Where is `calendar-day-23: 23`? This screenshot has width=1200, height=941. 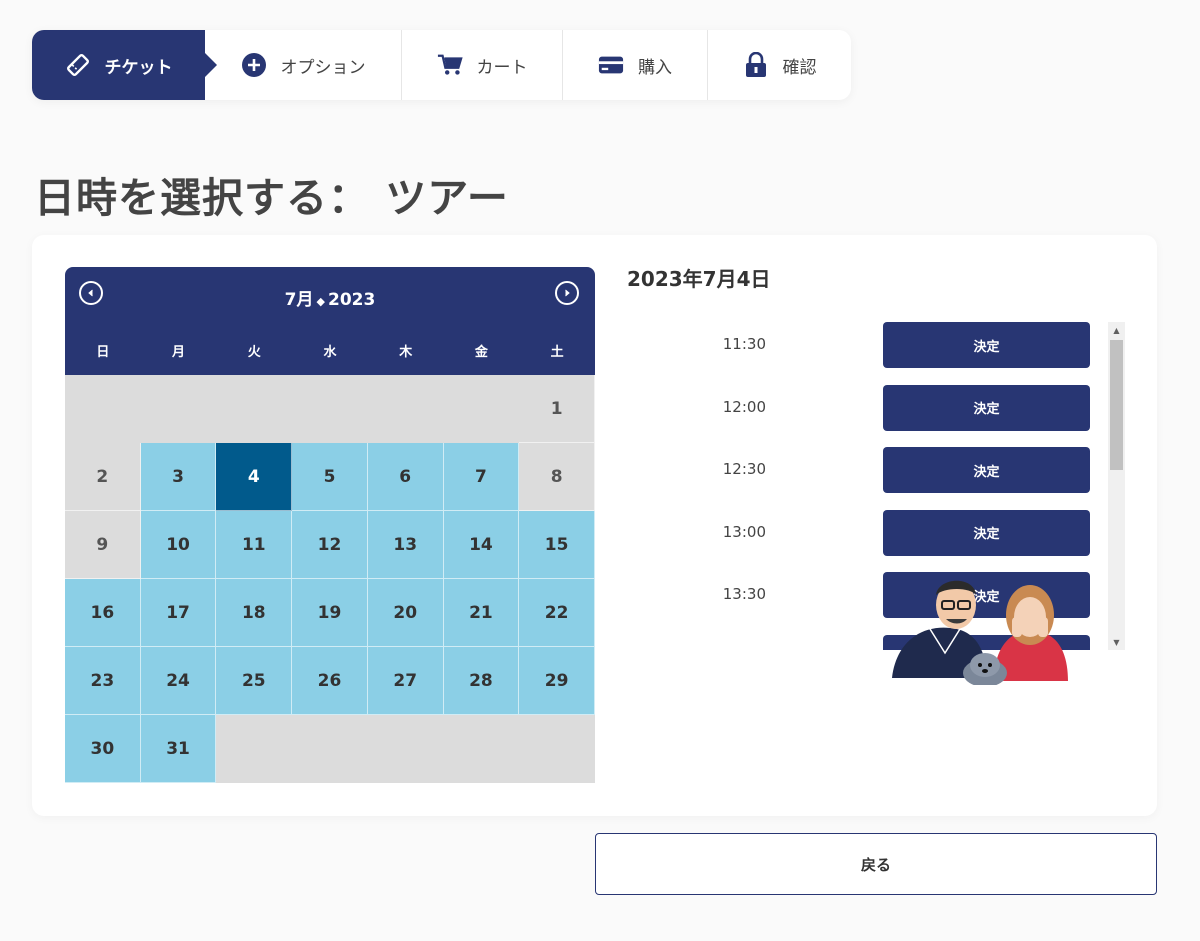 calendar-day-23: 23 is located at coordinates (103, 681).